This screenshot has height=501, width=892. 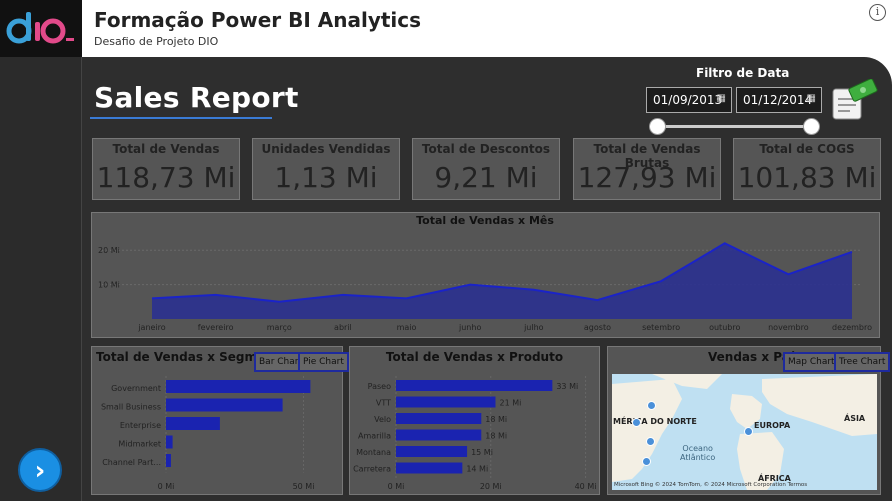 I want to click on kpi-total-vendas-brutas: Total de Vendas Brutas 127,93 Mi, so click(x=647, y=169).